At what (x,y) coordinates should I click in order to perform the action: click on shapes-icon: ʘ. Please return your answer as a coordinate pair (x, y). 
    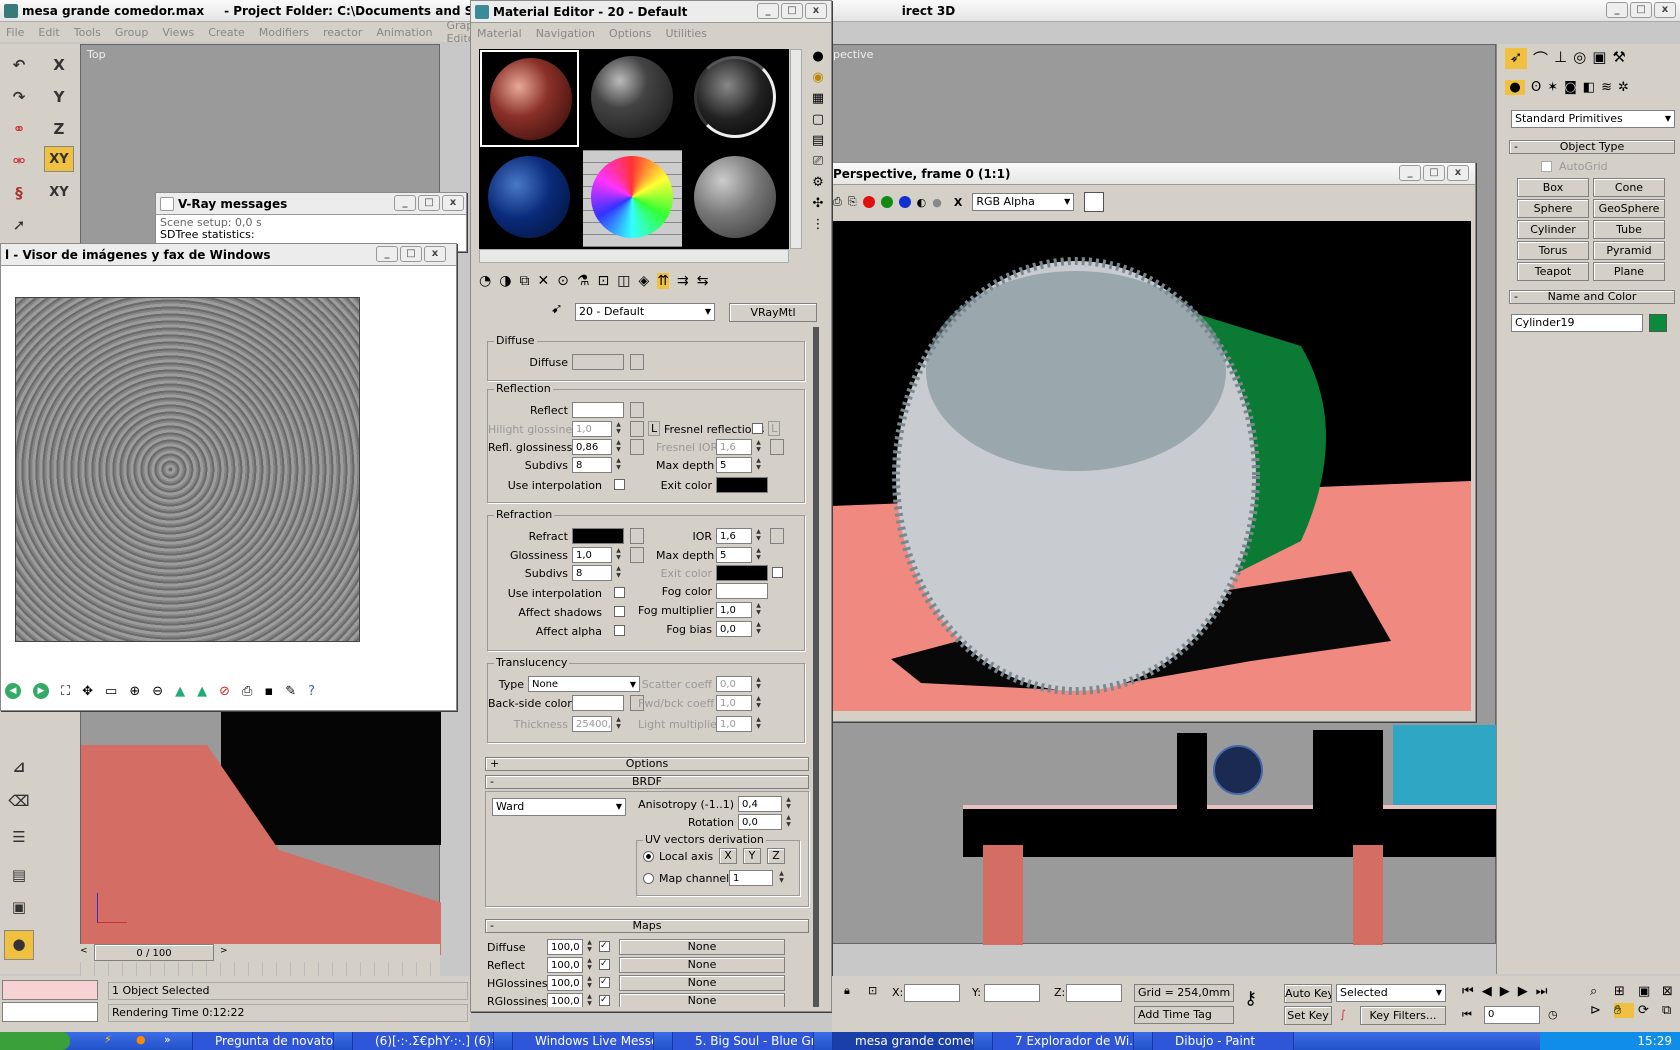
    Looking at the image, I should click on (1536, 87).